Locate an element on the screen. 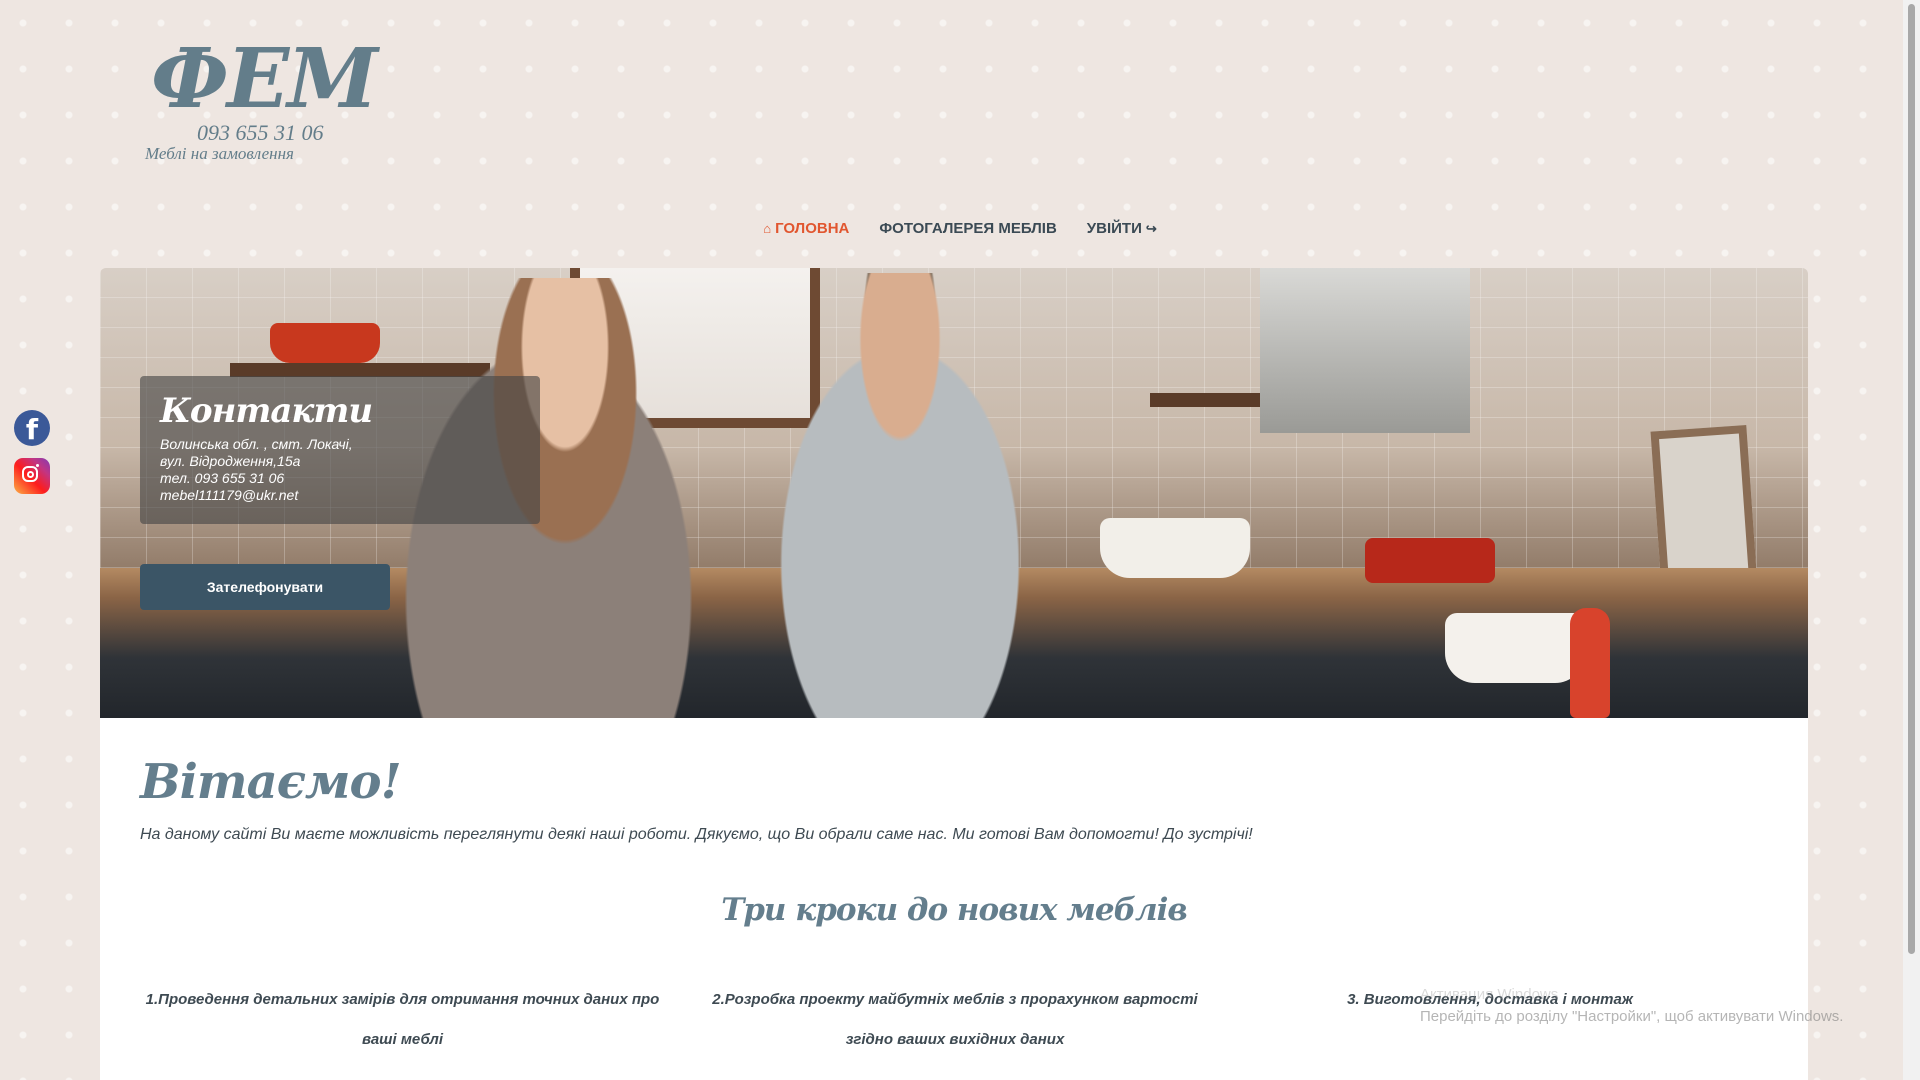 This screenshot has height=1080, width=1920. call-button: Зателефонувати is located at coordinates (265, 587).